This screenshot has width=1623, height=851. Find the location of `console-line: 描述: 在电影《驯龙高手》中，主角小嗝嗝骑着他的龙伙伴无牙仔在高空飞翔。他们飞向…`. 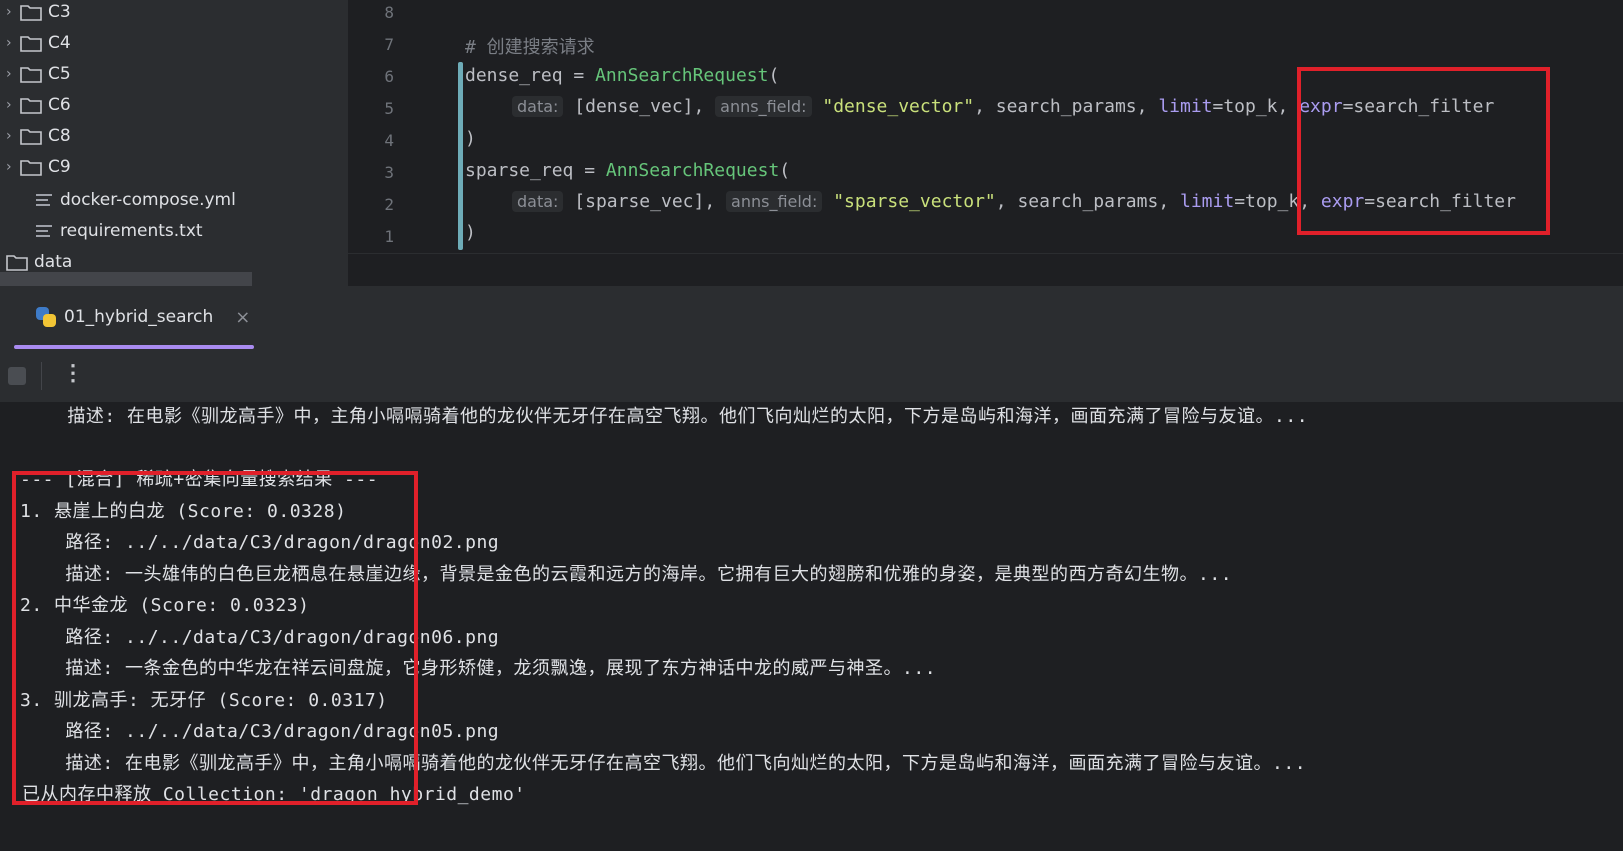

console-line: 描述: 在电影《驯龙高手》中，主角小嗝嗝骑着他的龙伙伴无牙仔在高空飞翔。他们飞向… is located at coordinates (665, 416).